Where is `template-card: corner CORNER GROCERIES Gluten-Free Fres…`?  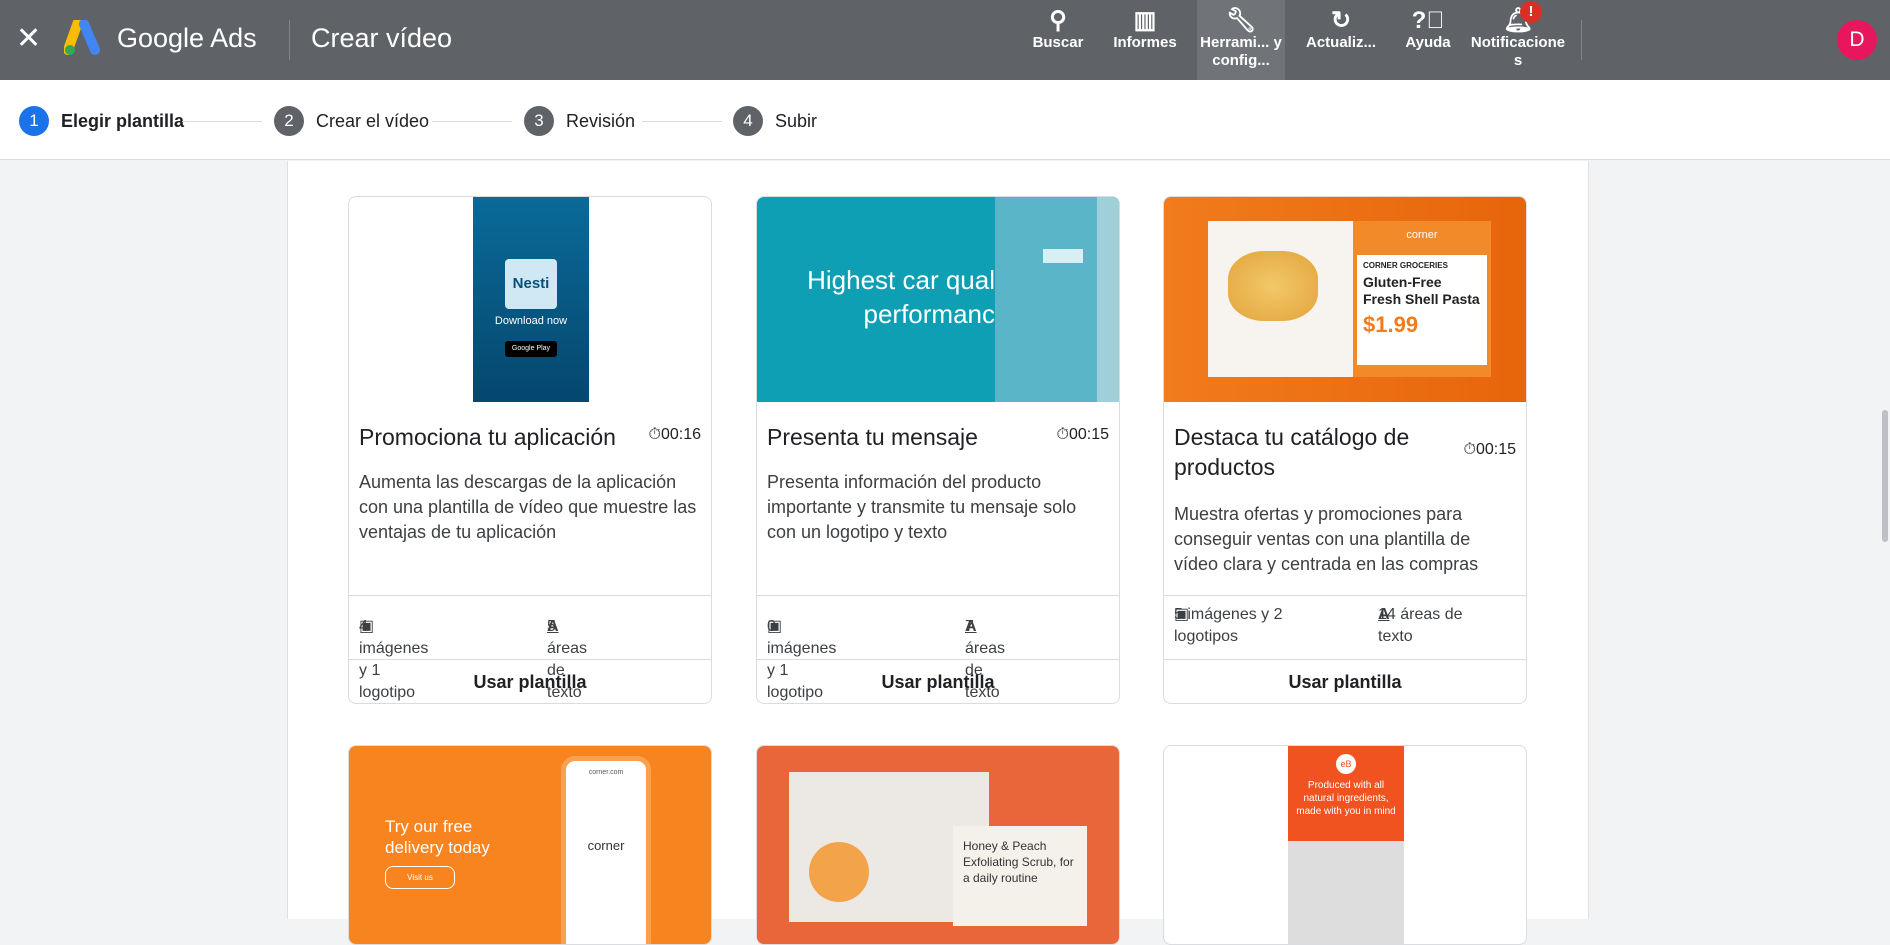 template-card: corner CORNER GROCERIES Gluten-Free Fres… is located at coordinates (1345, 450).